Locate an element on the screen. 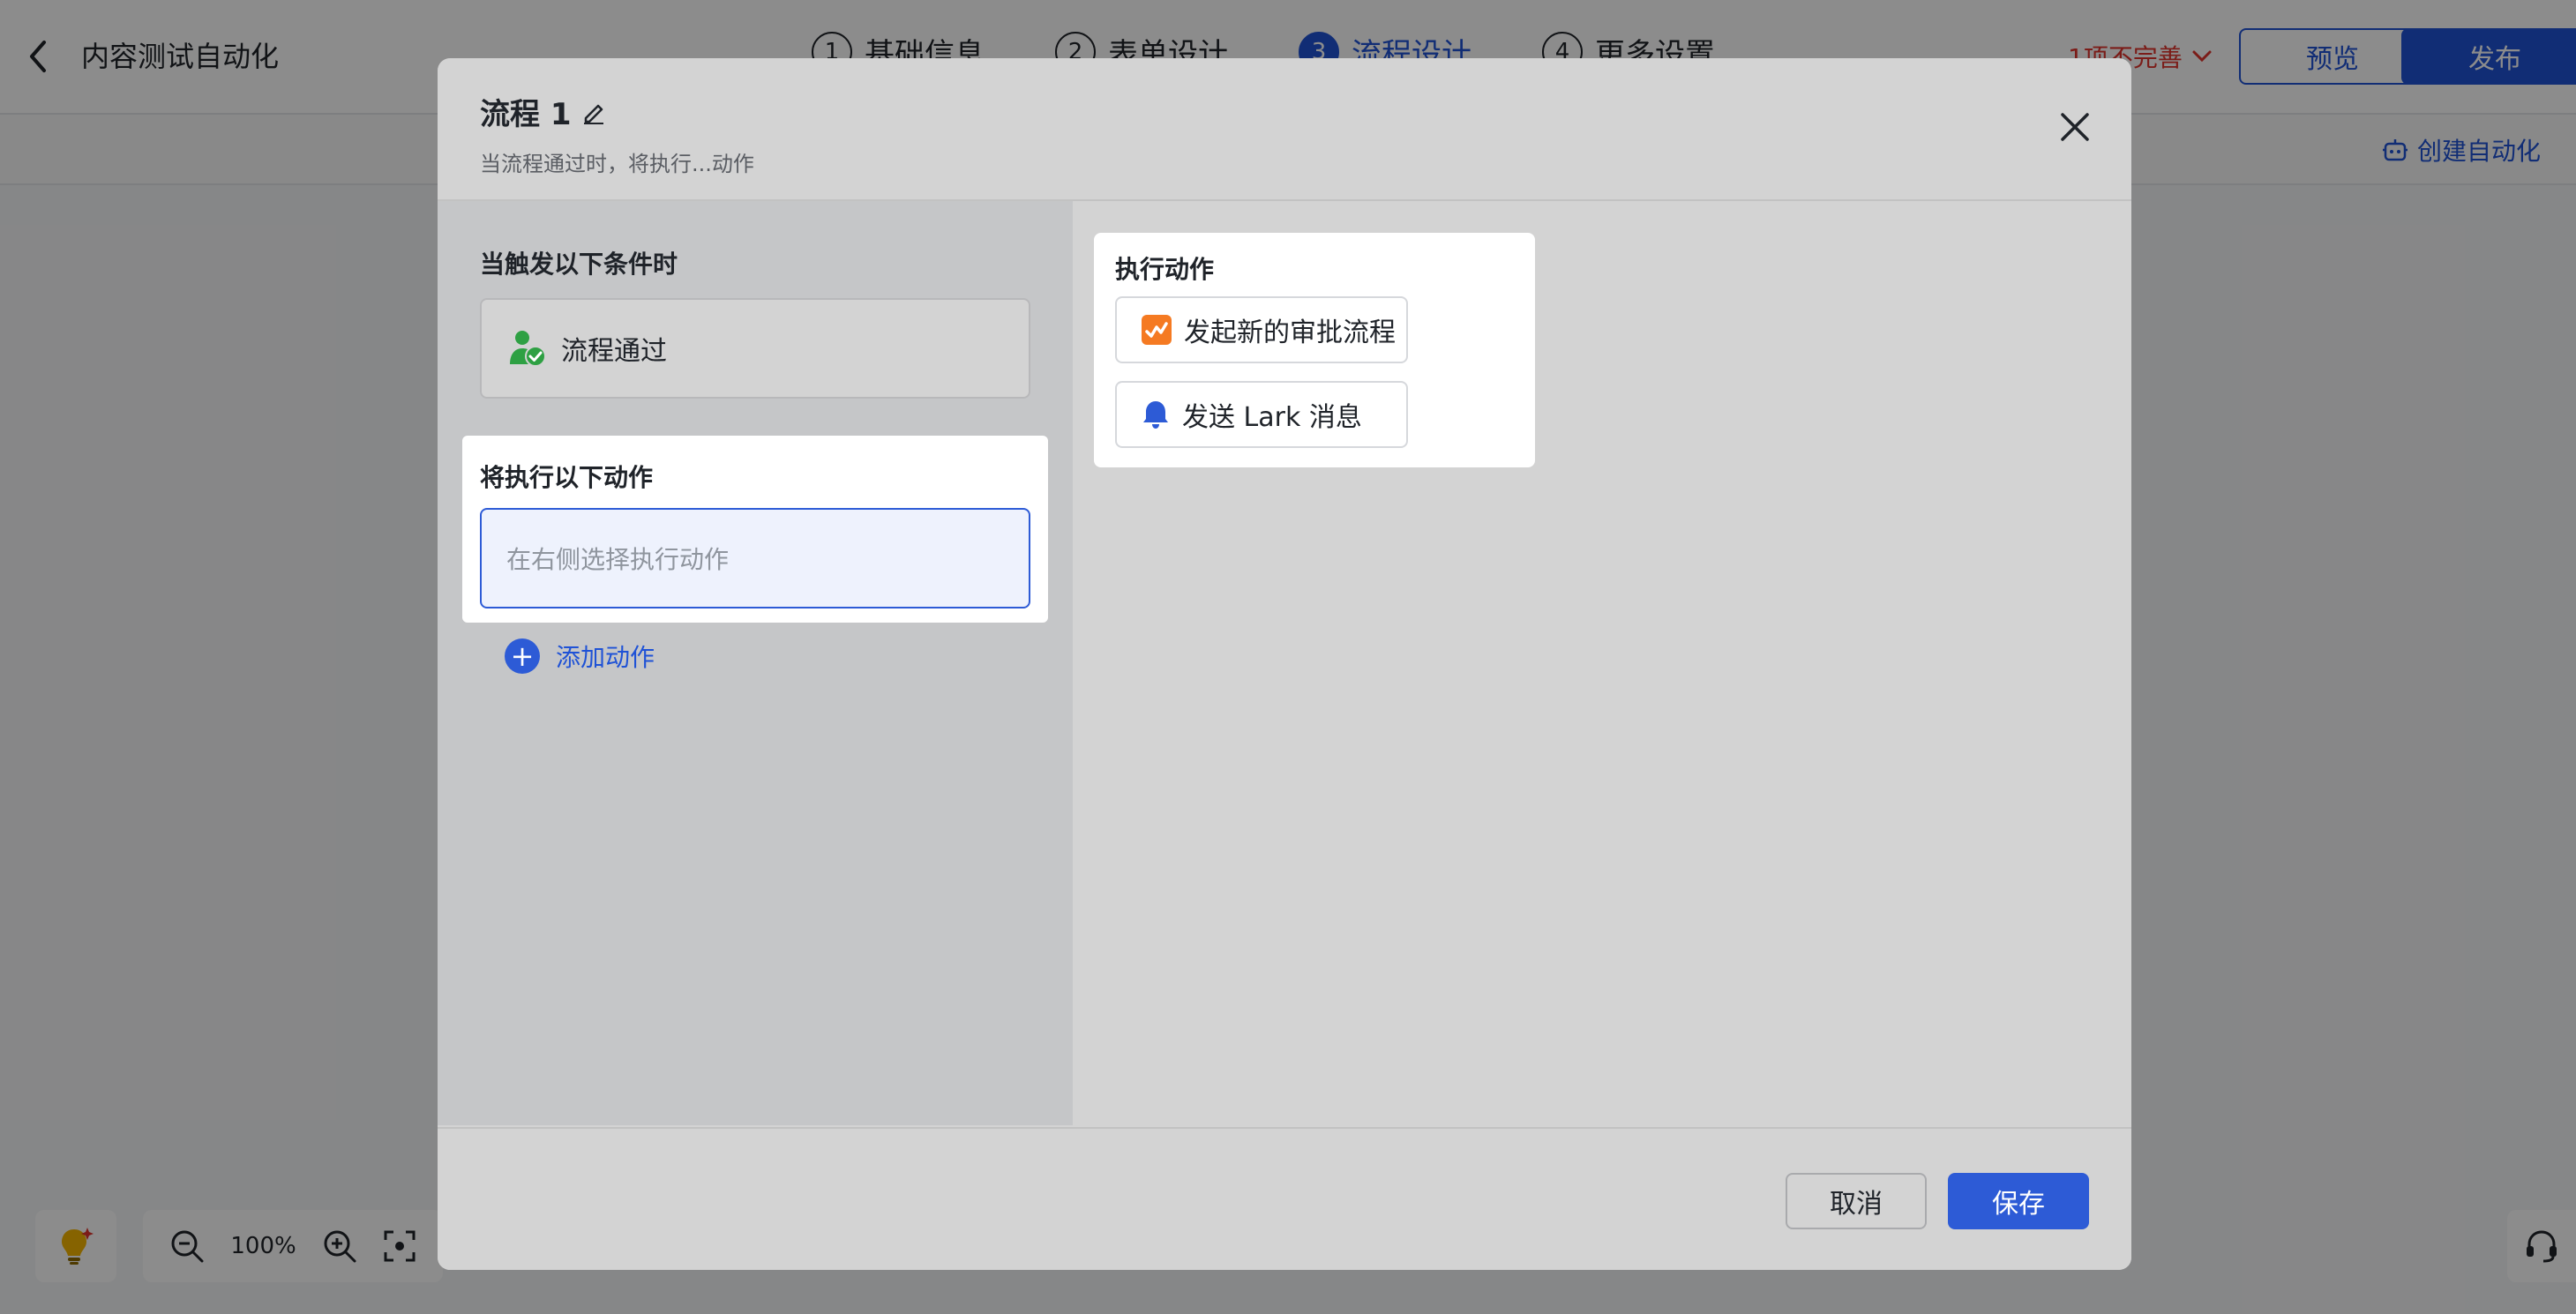  cancel-button: 取消 is located at coordinates (1856, 1201).